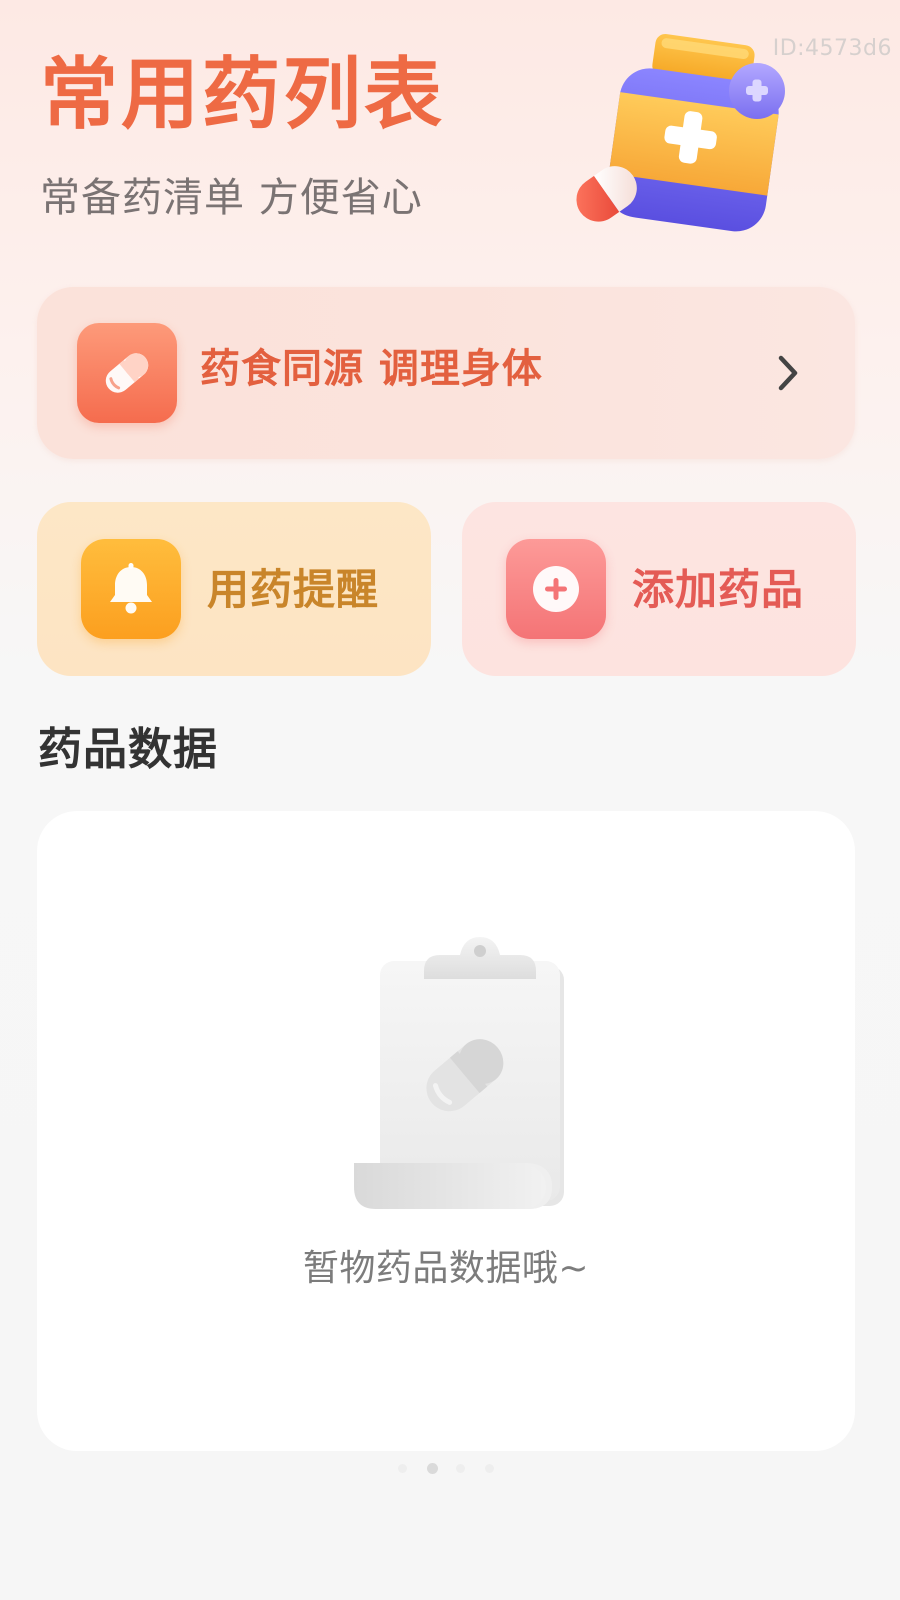 Image resolution: width=900 pixels, height=1600 pixels. What do you see at coordinates (128, 749) in the screenshot?
I see `section-title: 药品数据` at bounding box center [128, 749].